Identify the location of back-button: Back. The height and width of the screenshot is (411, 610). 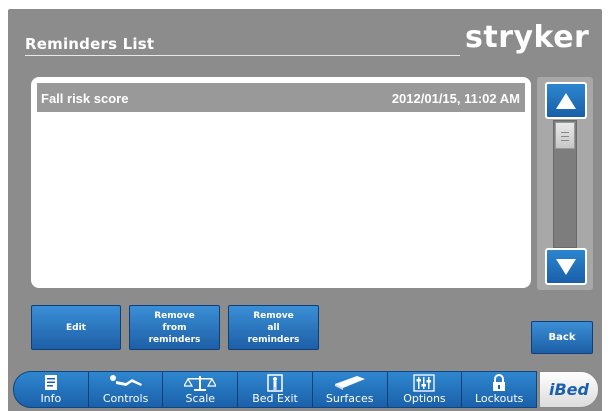
(562, 337).